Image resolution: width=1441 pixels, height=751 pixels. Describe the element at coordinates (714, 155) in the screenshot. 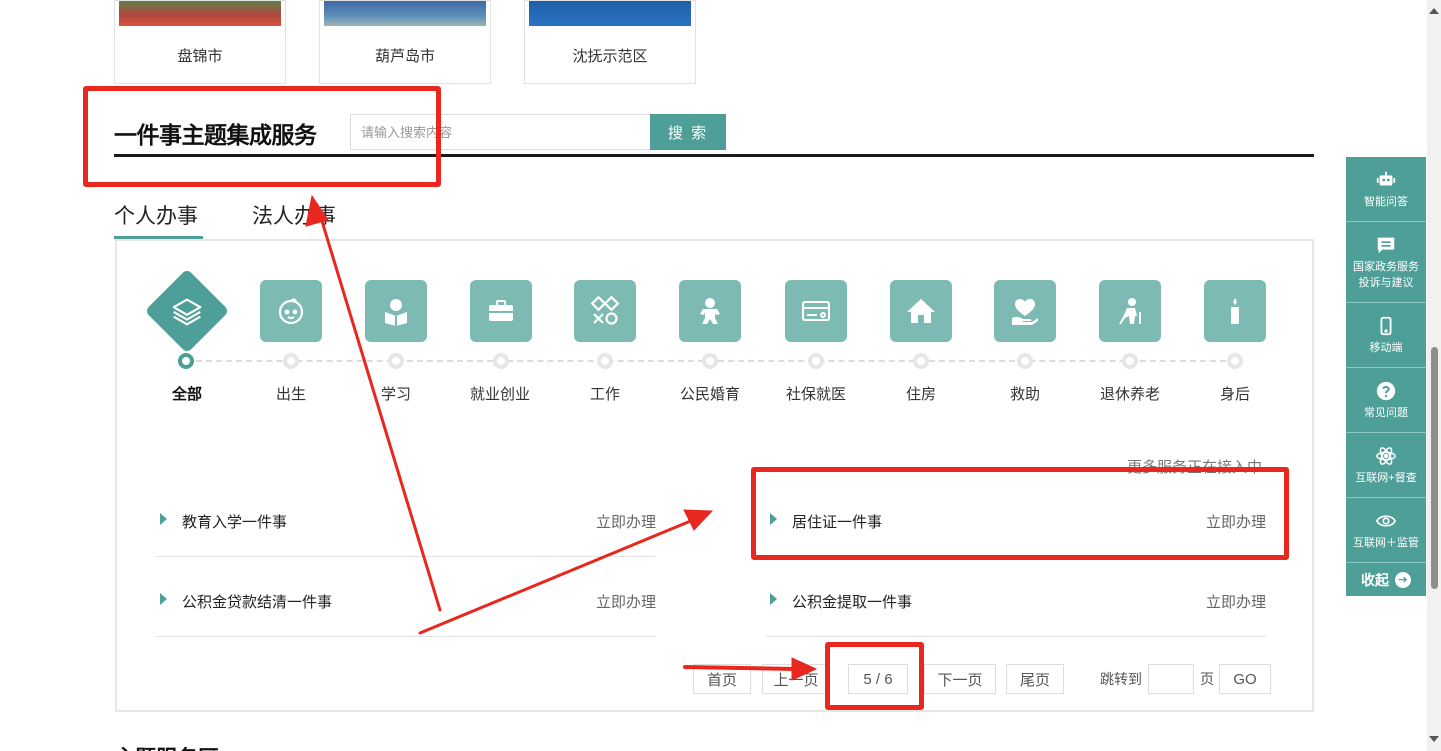

I see `title-divider` at that location.